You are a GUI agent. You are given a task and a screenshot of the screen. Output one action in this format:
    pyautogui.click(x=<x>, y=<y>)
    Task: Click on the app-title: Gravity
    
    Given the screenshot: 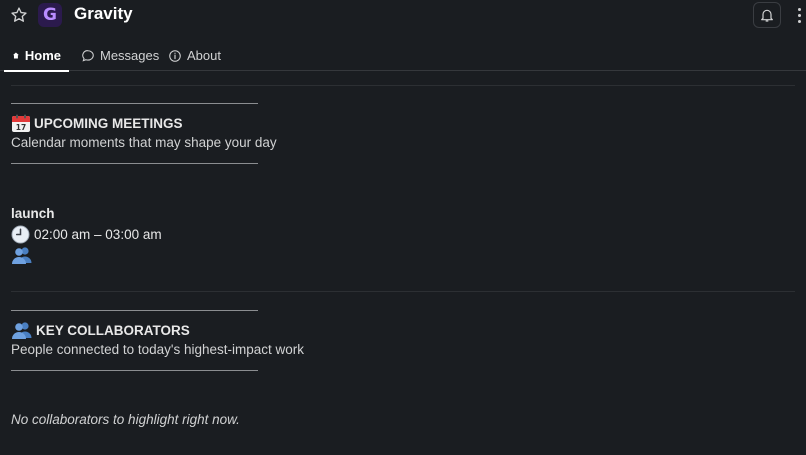 What is the action you would take?
    pyautogui.click(x=103, y=13)
    